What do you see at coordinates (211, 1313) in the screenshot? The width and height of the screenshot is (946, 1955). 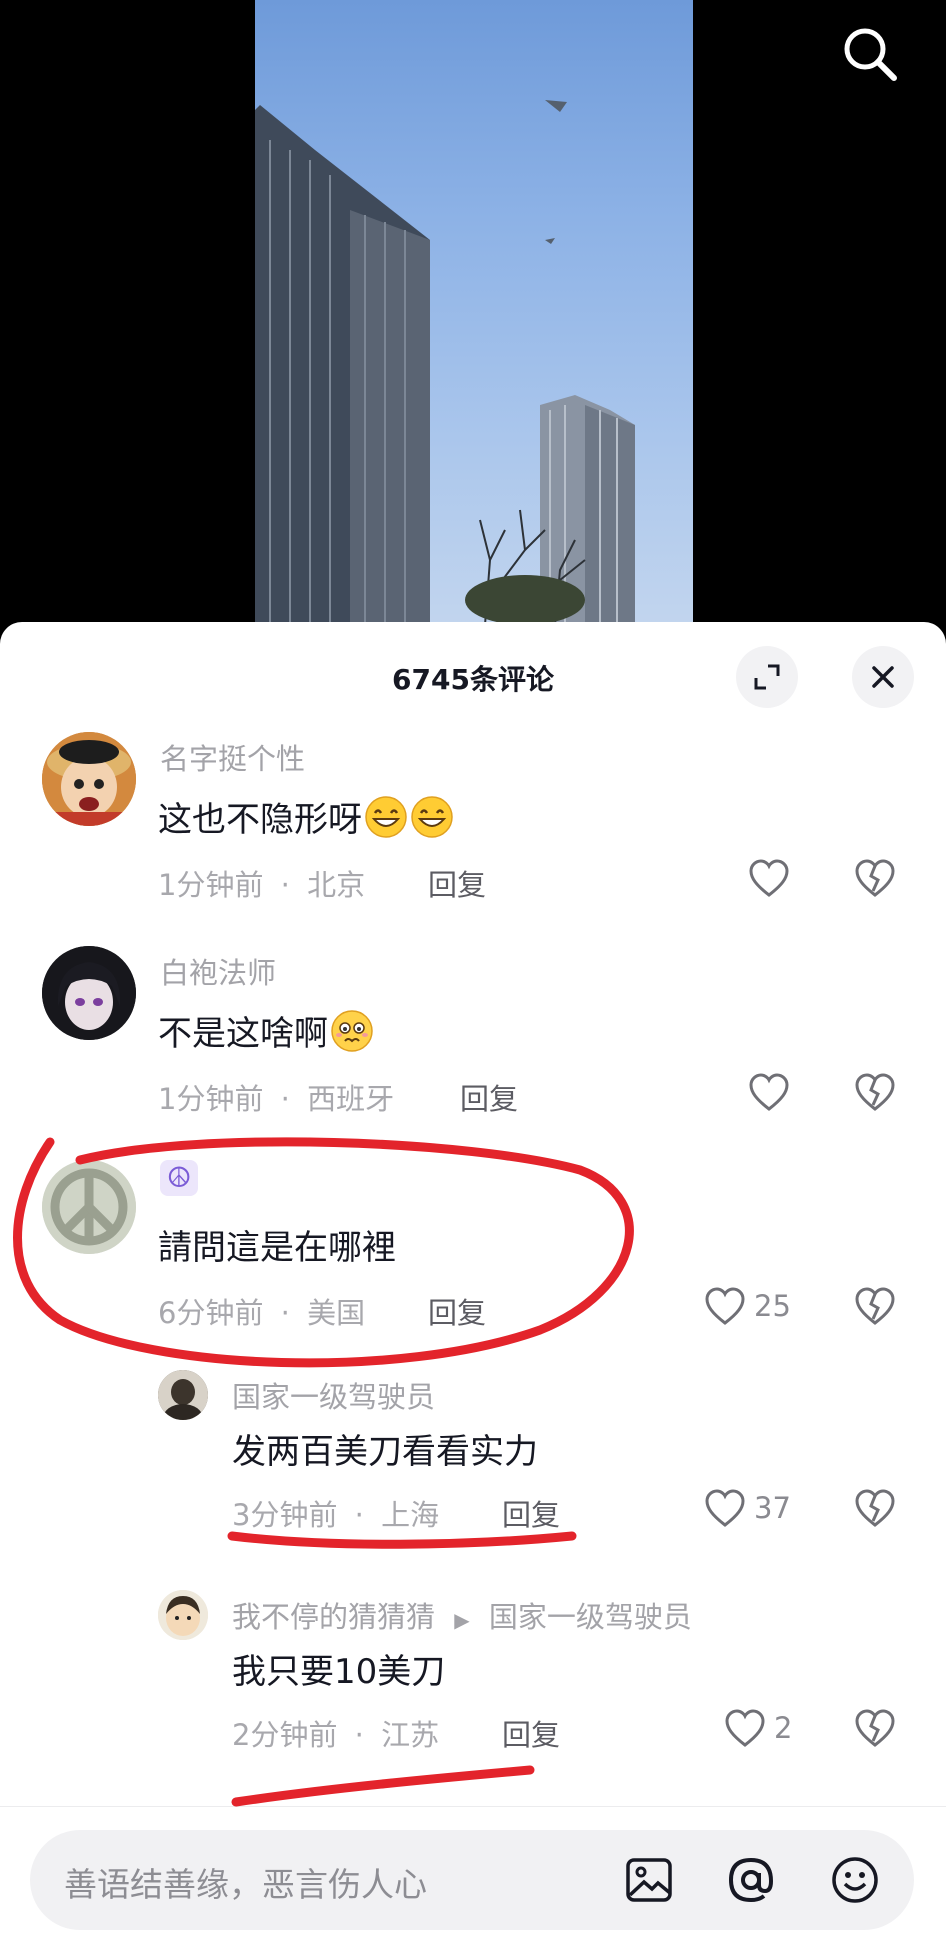 I see `comment-time: 6分钟前` at bounding box center [211, 1313].